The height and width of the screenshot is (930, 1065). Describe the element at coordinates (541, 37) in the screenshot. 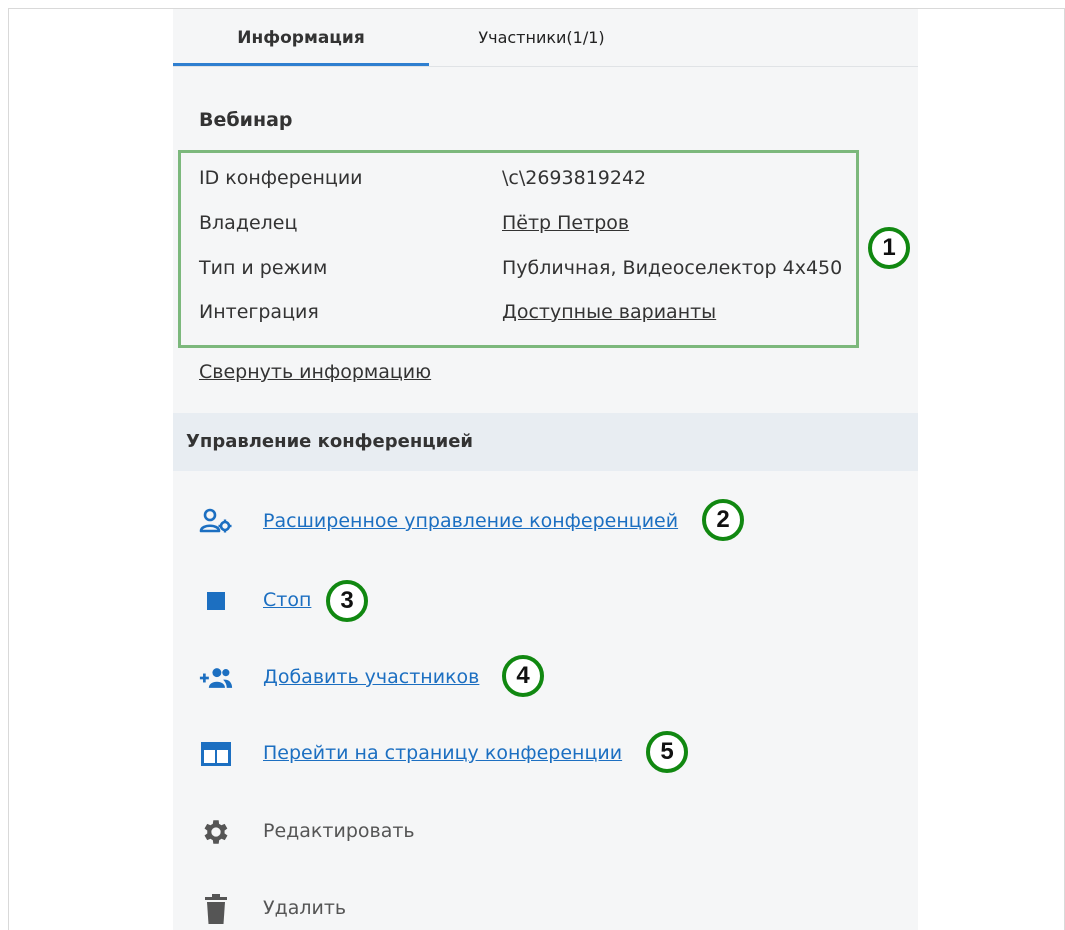

I see `tab-participants: Участники(1/1)` at that location.